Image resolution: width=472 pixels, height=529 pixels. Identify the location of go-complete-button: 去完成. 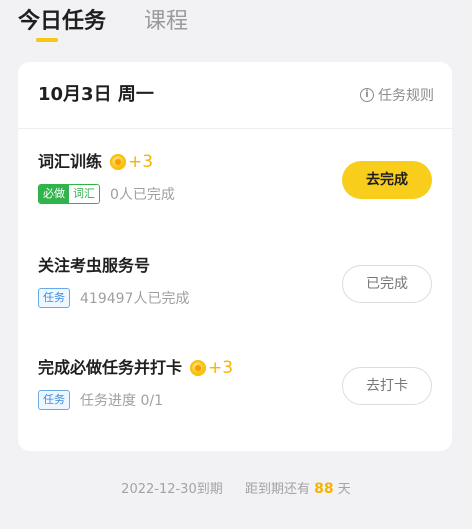
(387, 180).